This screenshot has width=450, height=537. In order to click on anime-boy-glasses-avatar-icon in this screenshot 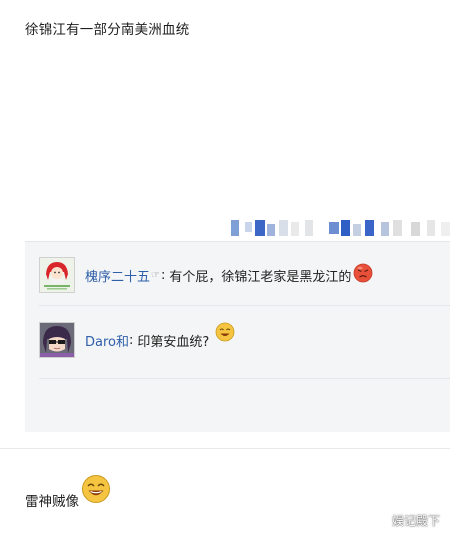, I will do `click(57, 340)`.